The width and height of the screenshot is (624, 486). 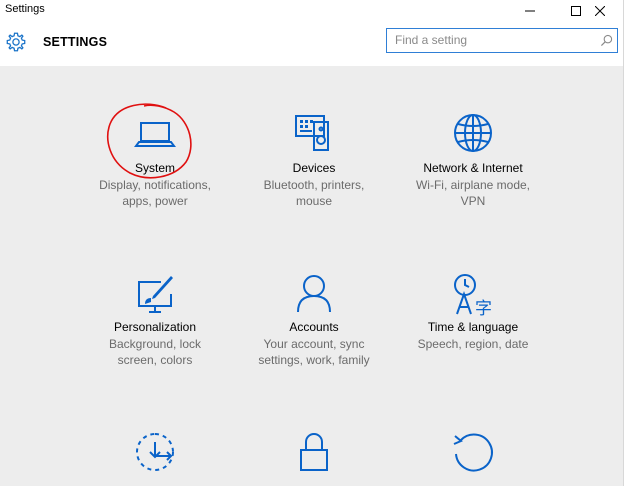 I want to click on title-bar: Settings, so click(x=311, y=10).